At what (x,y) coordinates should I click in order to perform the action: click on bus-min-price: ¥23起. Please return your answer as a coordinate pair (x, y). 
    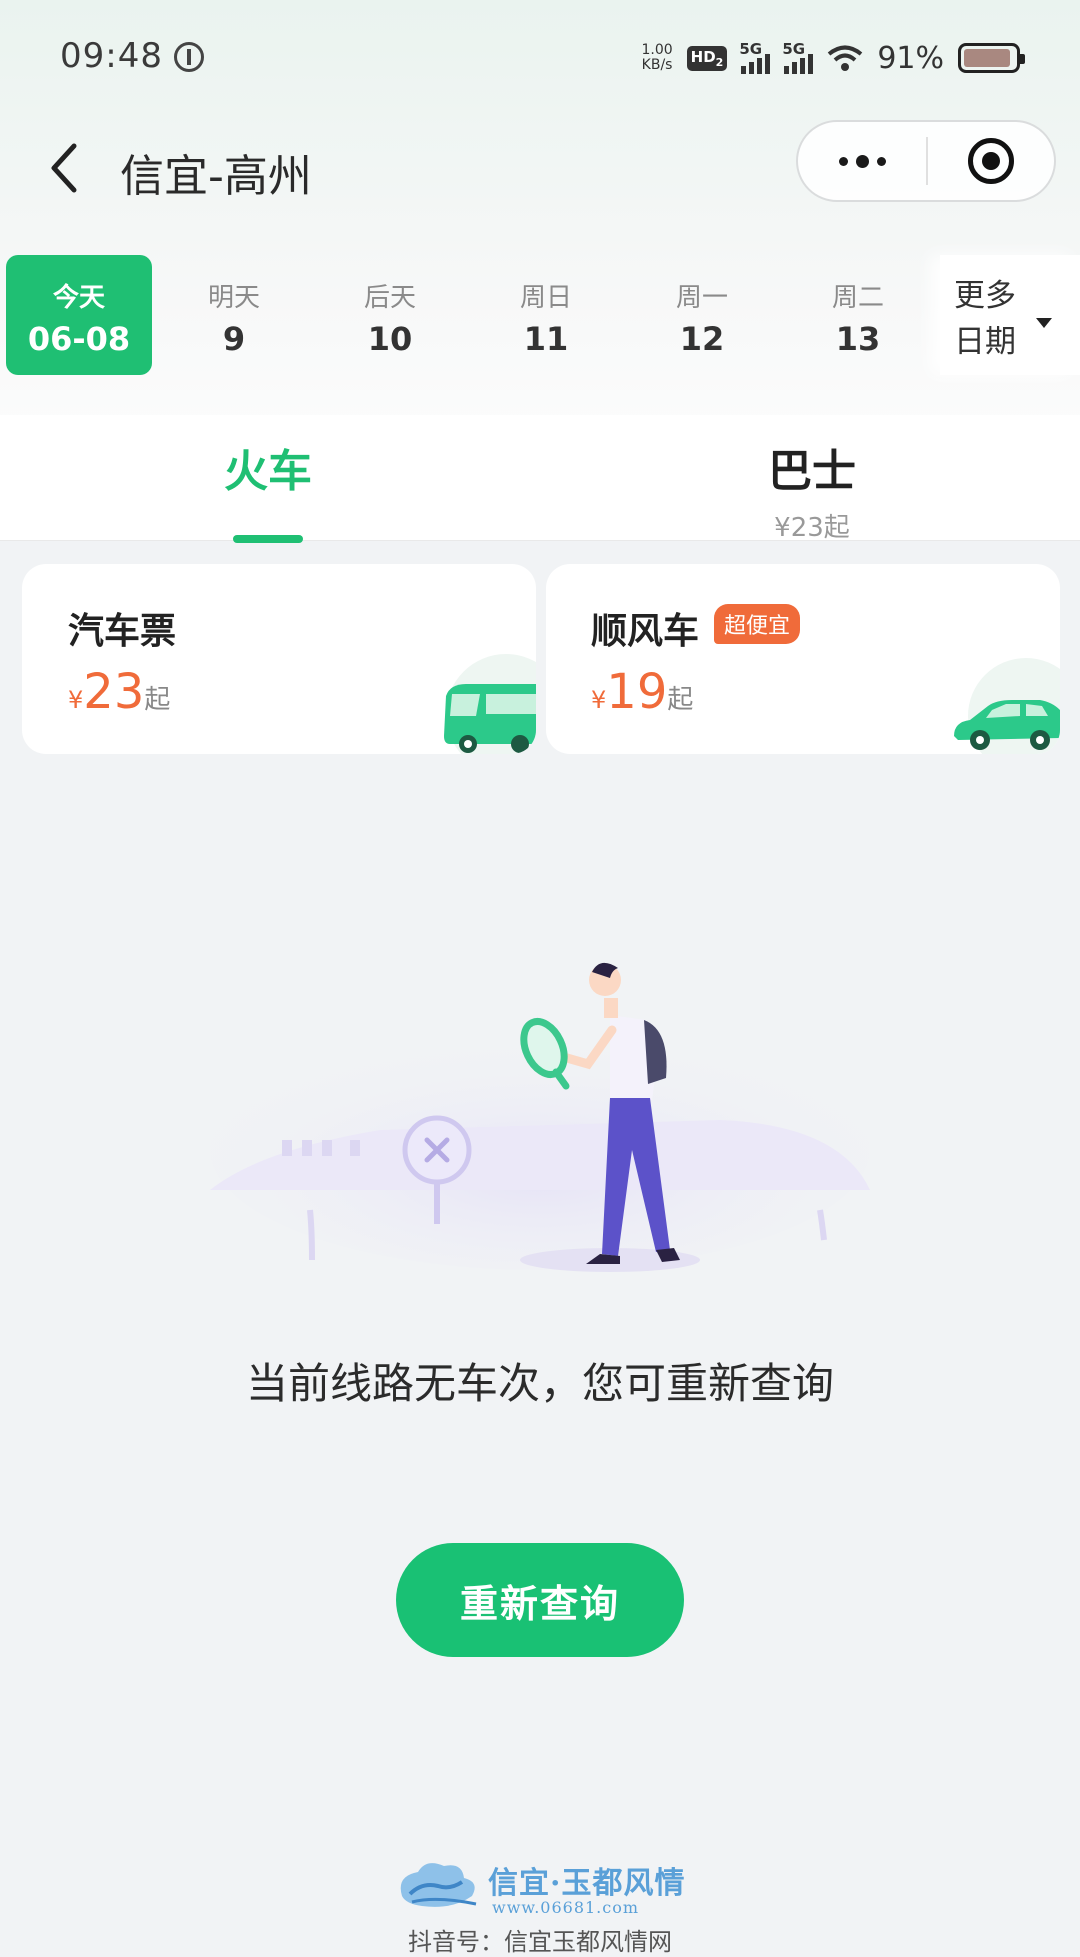
    Looking at the image, I should click on (812, 528).